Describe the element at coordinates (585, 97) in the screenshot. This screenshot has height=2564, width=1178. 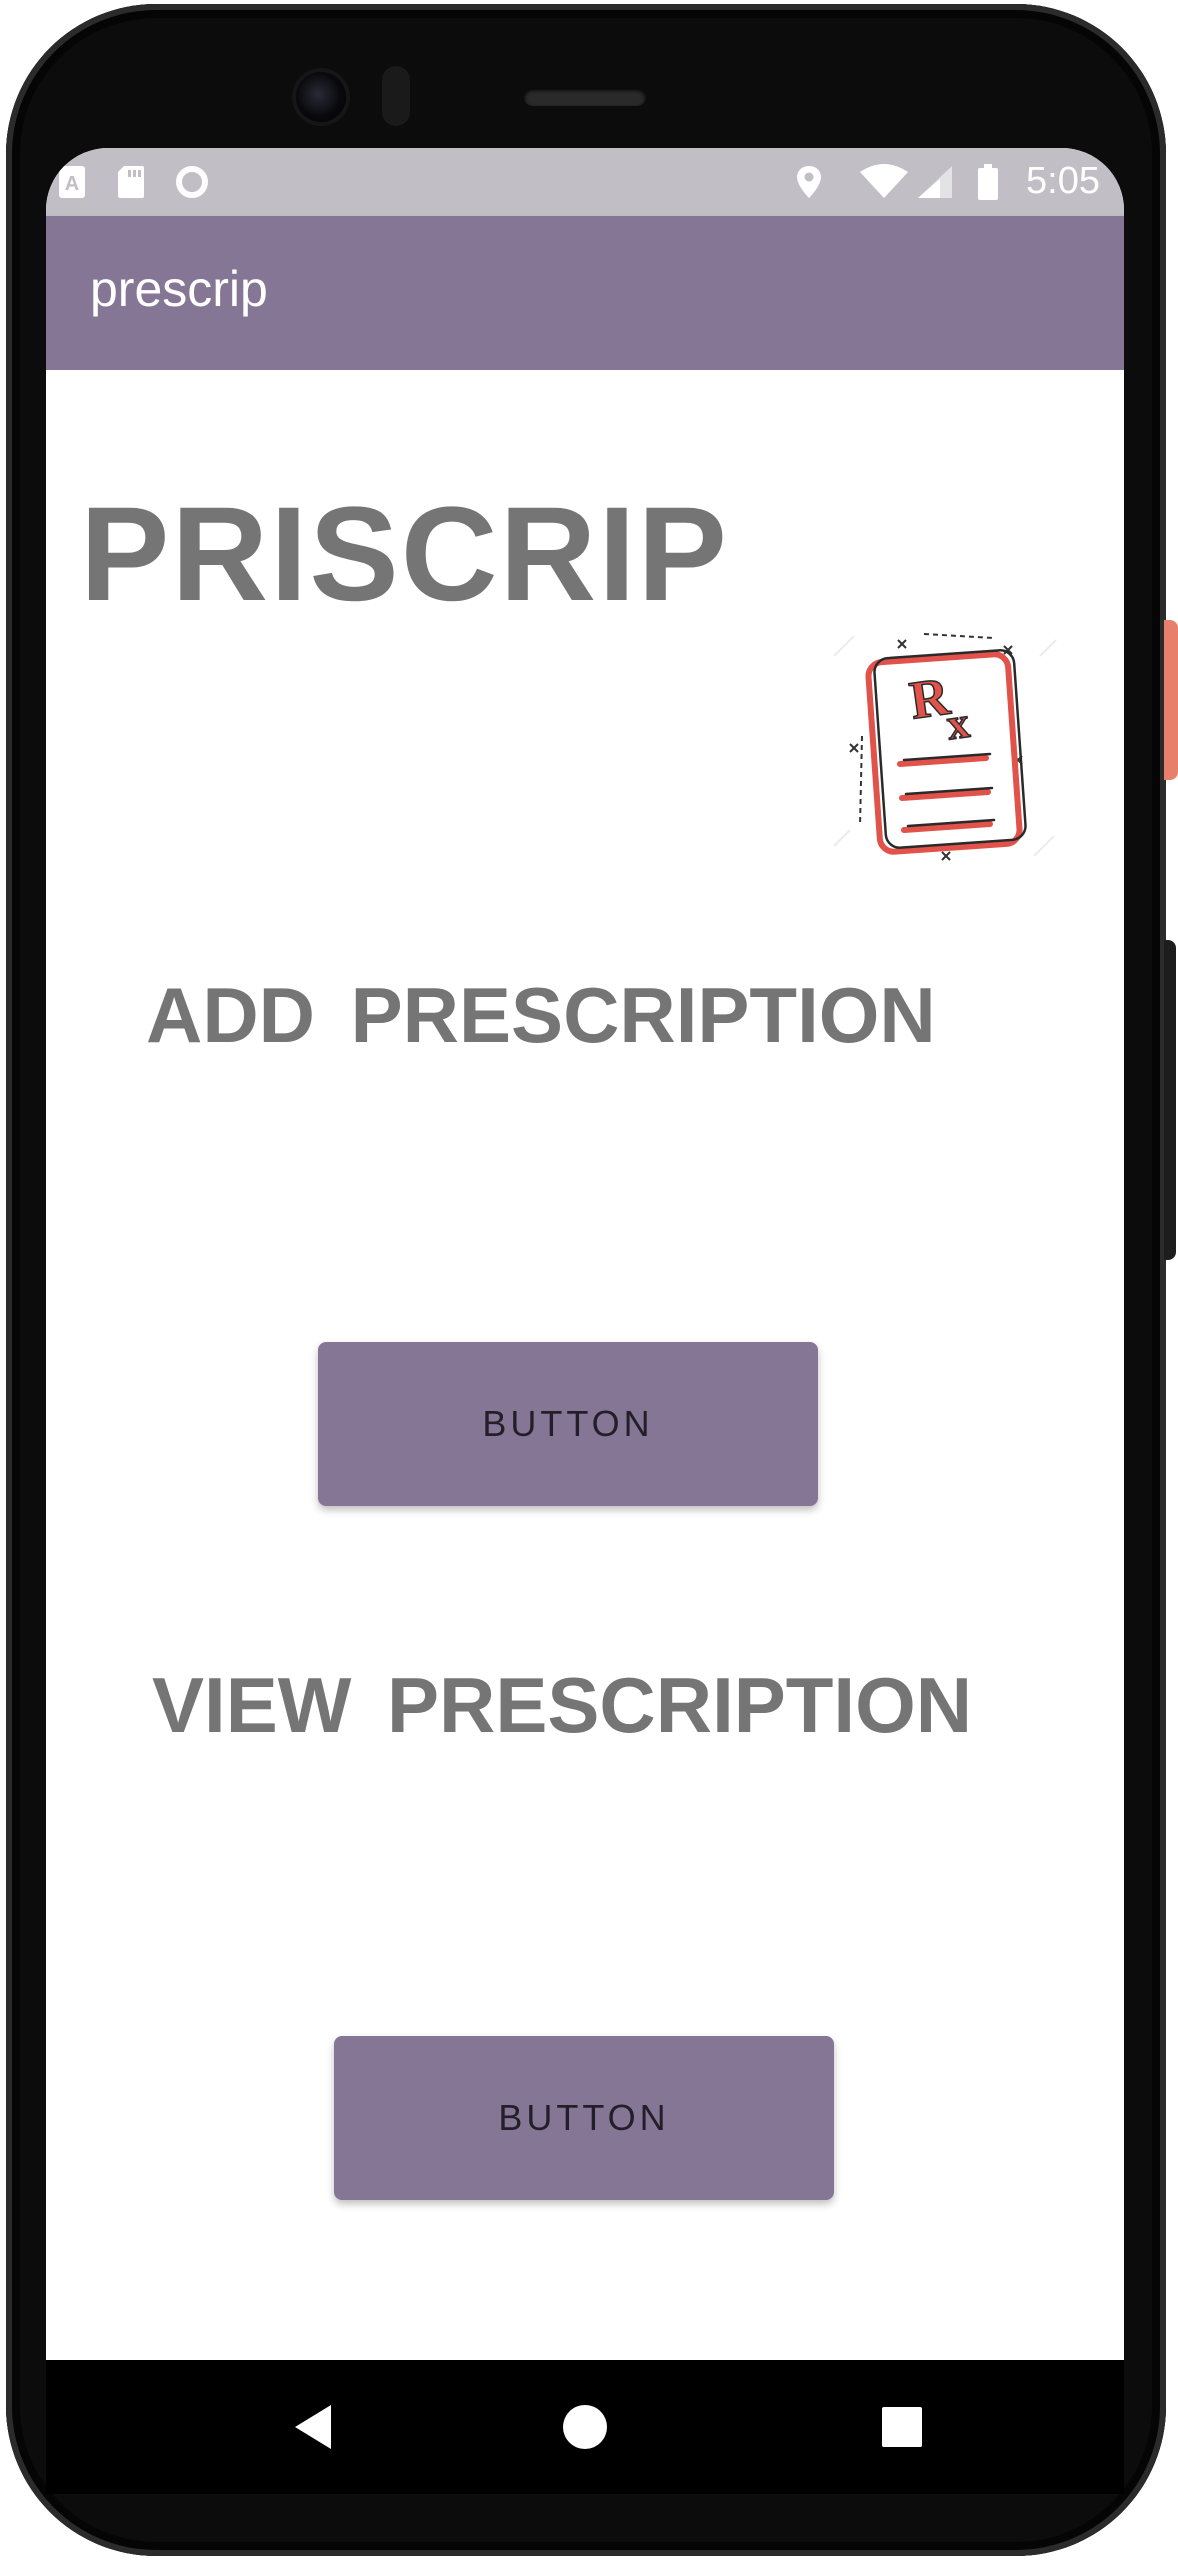
I see `earpiece-speaker` at that location.